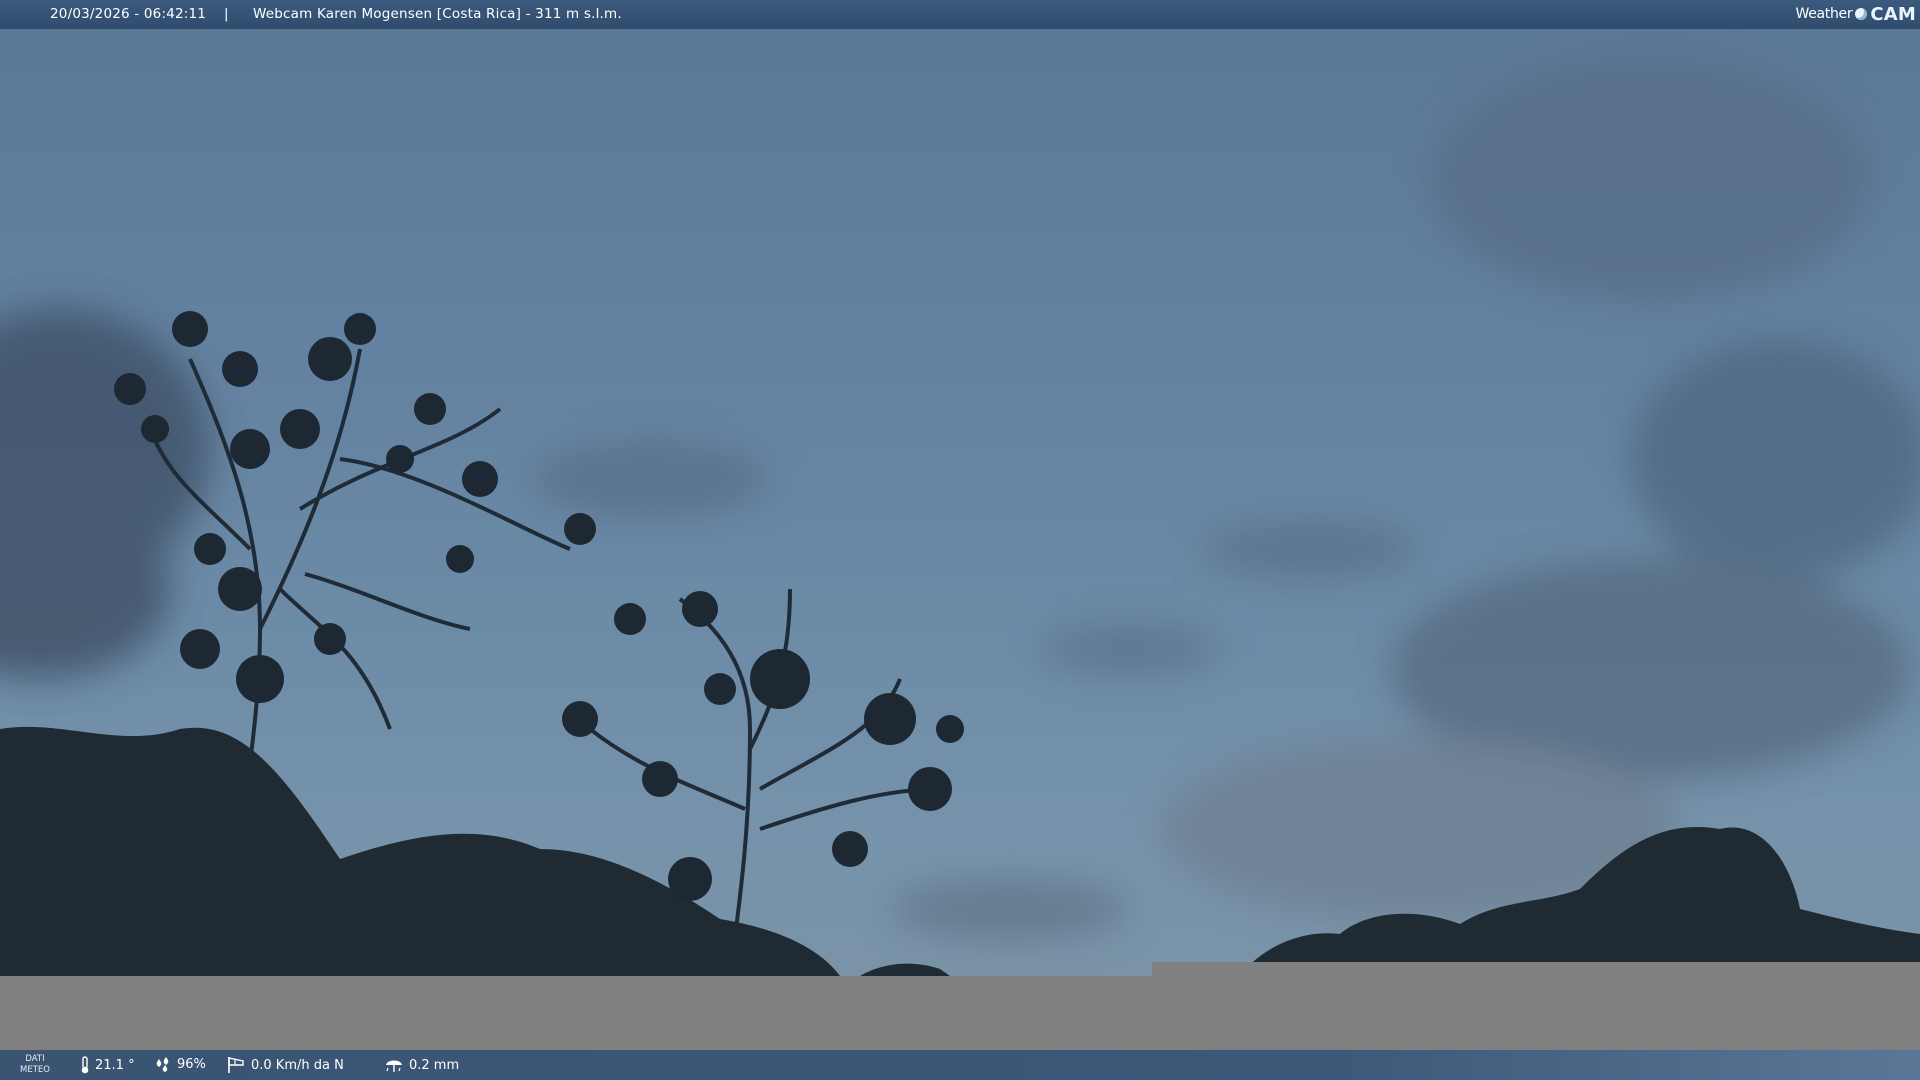 This screenshot has width=1920, height=1080. What do you see at coordinates (1861, 14) in the screenshot?
I see `logo-globe-icon` at bounding box center [1861, 14].